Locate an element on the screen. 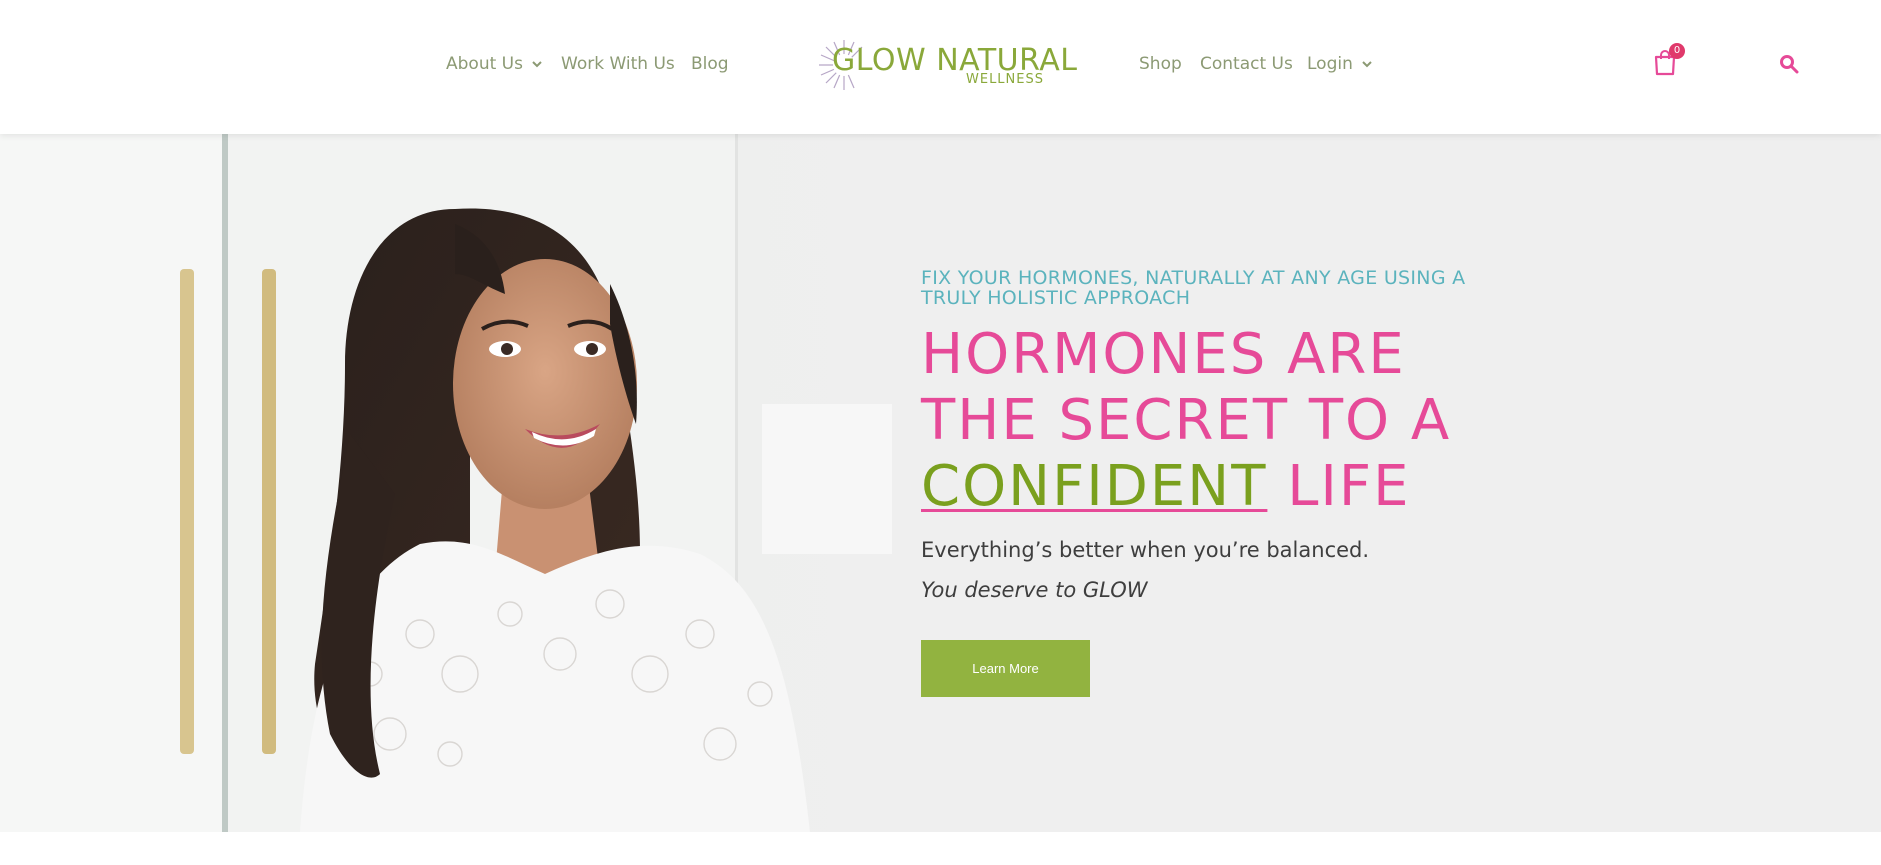 The height and width of the screenshot is (865, 1881). nav-about-us: About Us is located at coordinates (495, 64).